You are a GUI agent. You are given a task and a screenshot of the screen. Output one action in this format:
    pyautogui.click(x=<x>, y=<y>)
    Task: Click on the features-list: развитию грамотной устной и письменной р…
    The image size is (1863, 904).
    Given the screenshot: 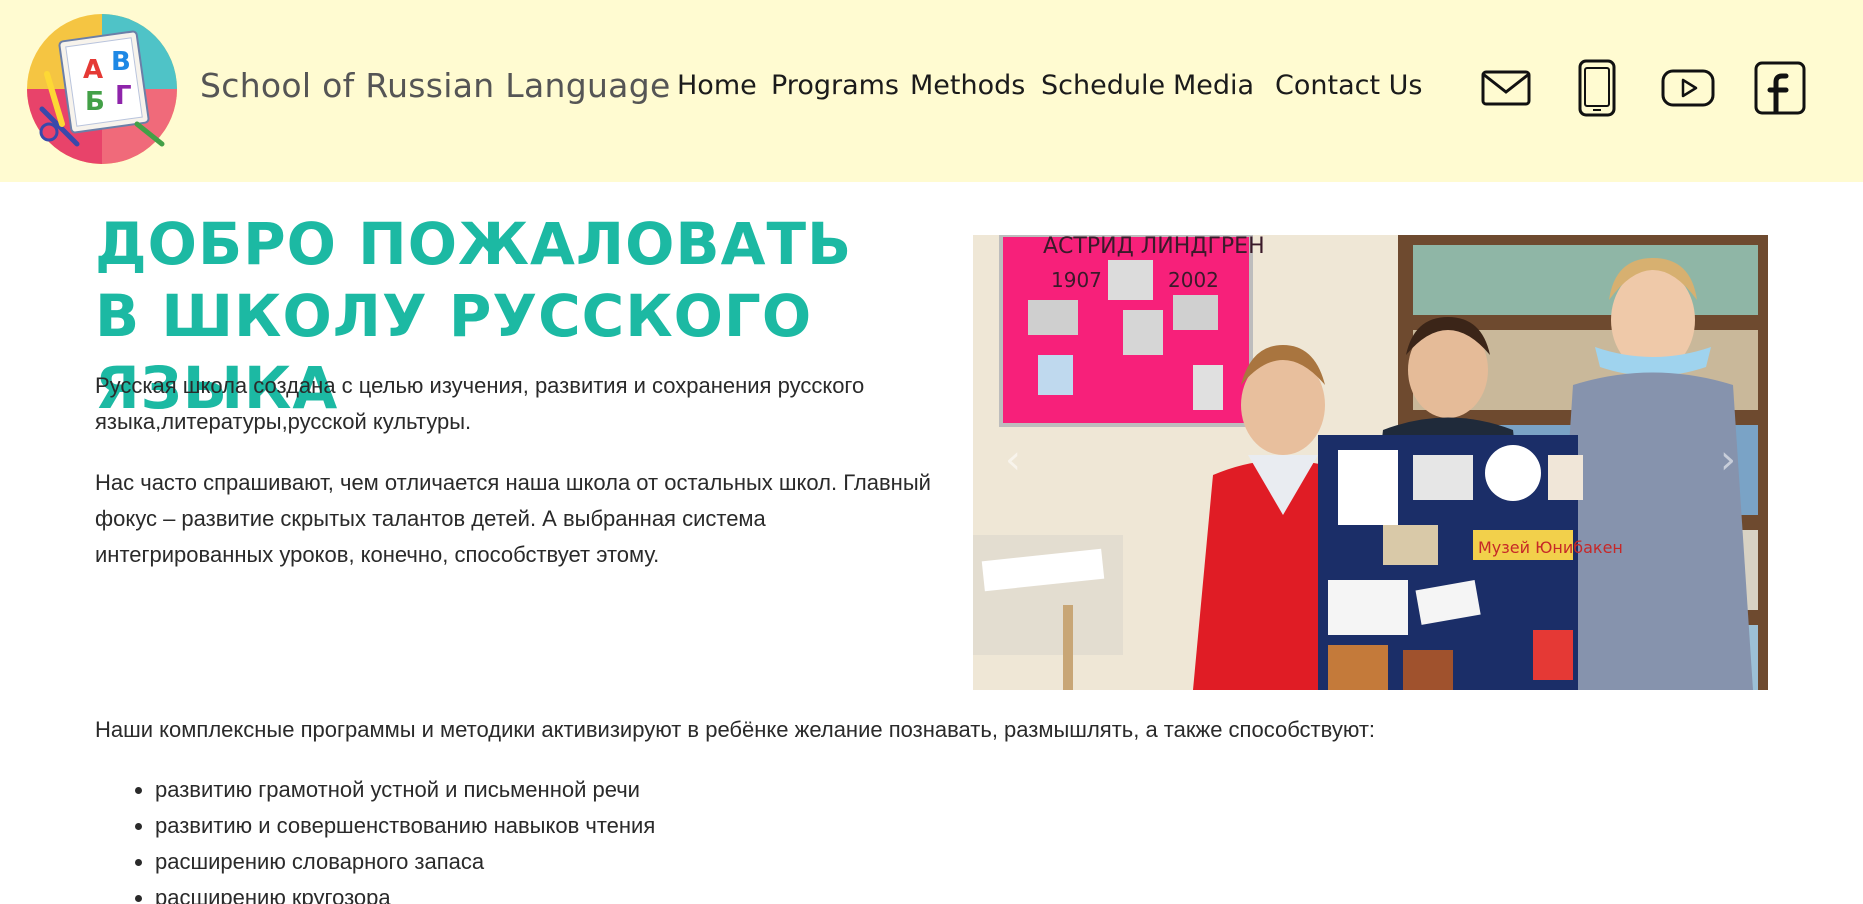 What is the action you would take?
    pyautogui.click(x=394, y=838)
    